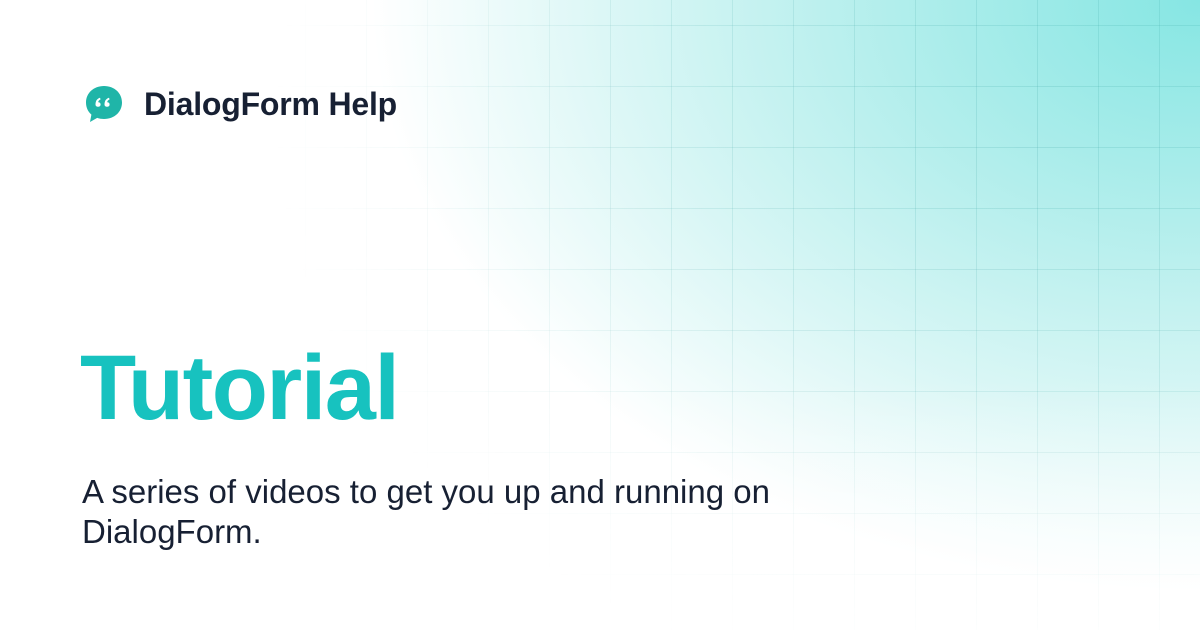 The image size is (1200, 630). What do you see at coordinates (271, 103) in the screenshot?
I see `brand-name: DialogForm Help` at bounding box center [271, 103].